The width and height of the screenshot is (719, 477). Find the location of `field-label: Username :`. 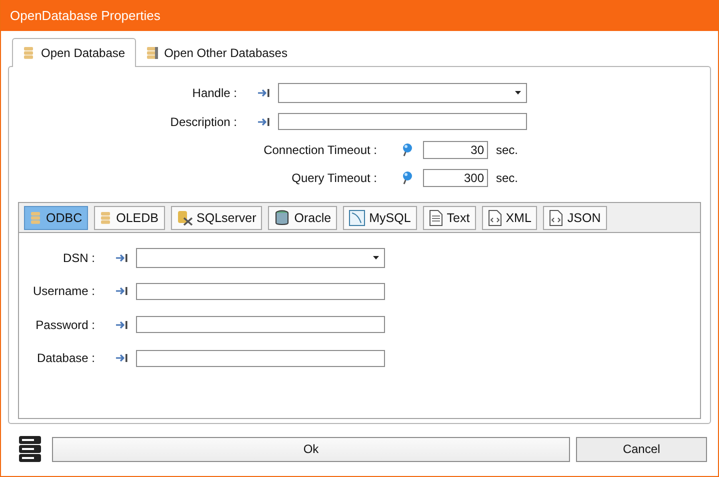

field-label: Username : is located at coordinates (63, 291).